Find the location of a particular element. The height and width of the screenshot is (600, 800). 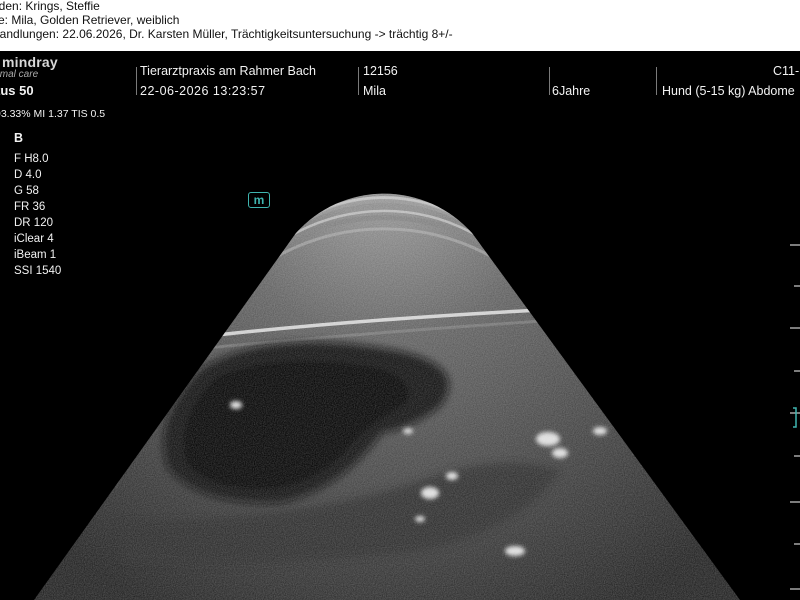

exam-datetime: 22-06-2026 13:23:57 is located at coordinates (203, 91).